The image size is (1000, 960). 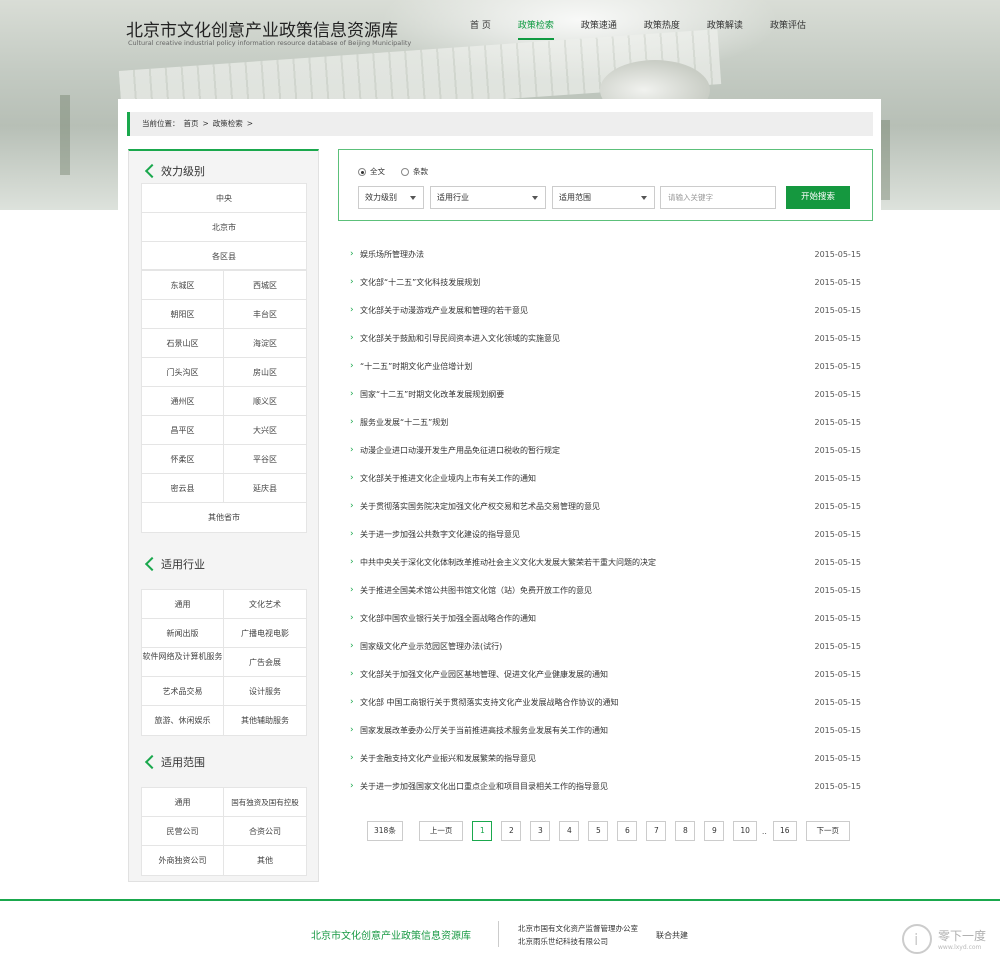 I want to click on list-item: › “十二五”时期文化产业倍增计划 2015-05-15, so click(x=605, y=366).